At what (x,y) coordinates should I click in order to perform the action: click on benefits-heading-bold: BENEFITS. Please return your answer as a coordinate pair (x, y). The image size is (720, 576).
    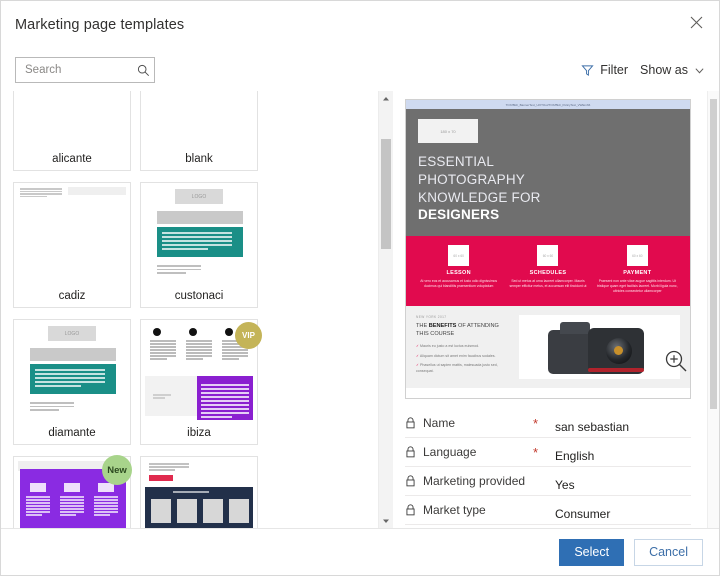
    Looking at the image, I should click on (442, 325).